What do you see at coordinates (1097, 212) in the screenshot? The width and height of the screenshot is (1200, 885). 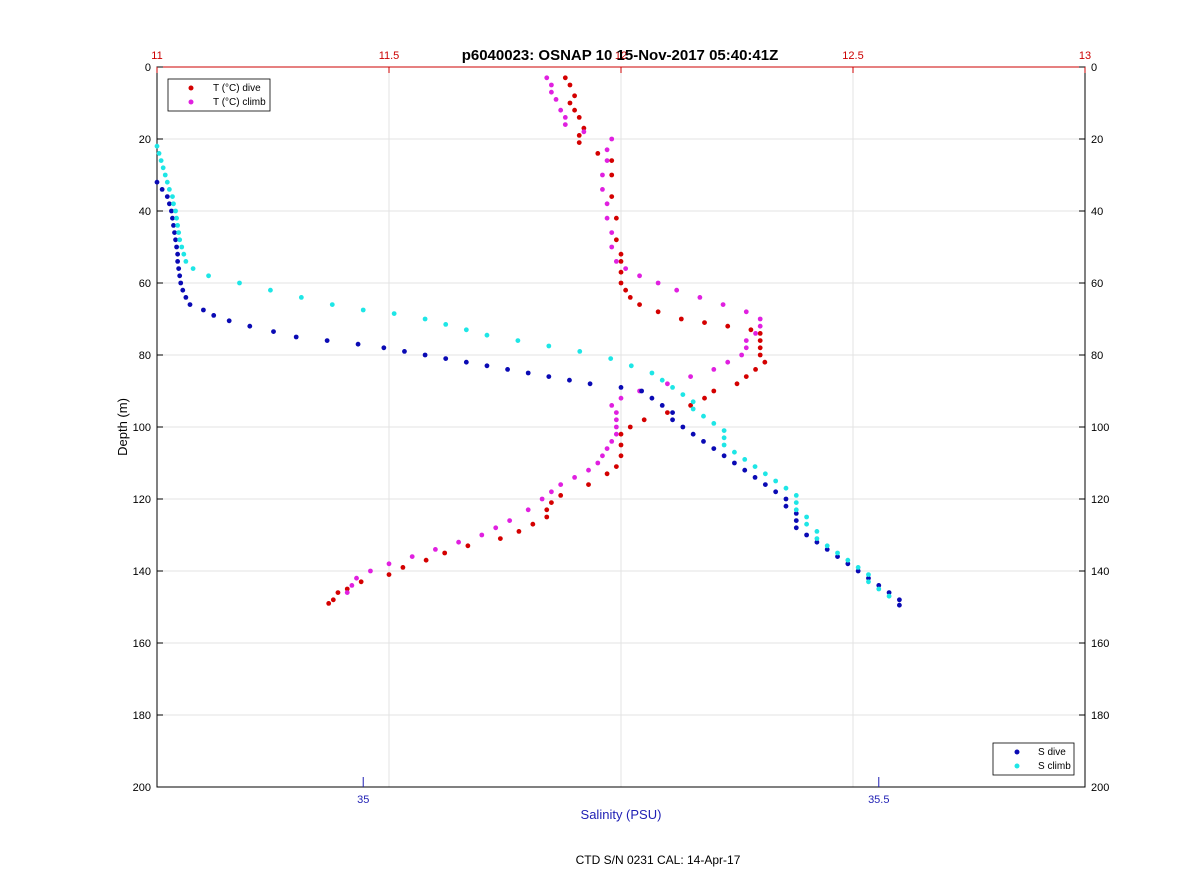 I see `y-tick-label-right: 40` at bounding box center [1097, 212].